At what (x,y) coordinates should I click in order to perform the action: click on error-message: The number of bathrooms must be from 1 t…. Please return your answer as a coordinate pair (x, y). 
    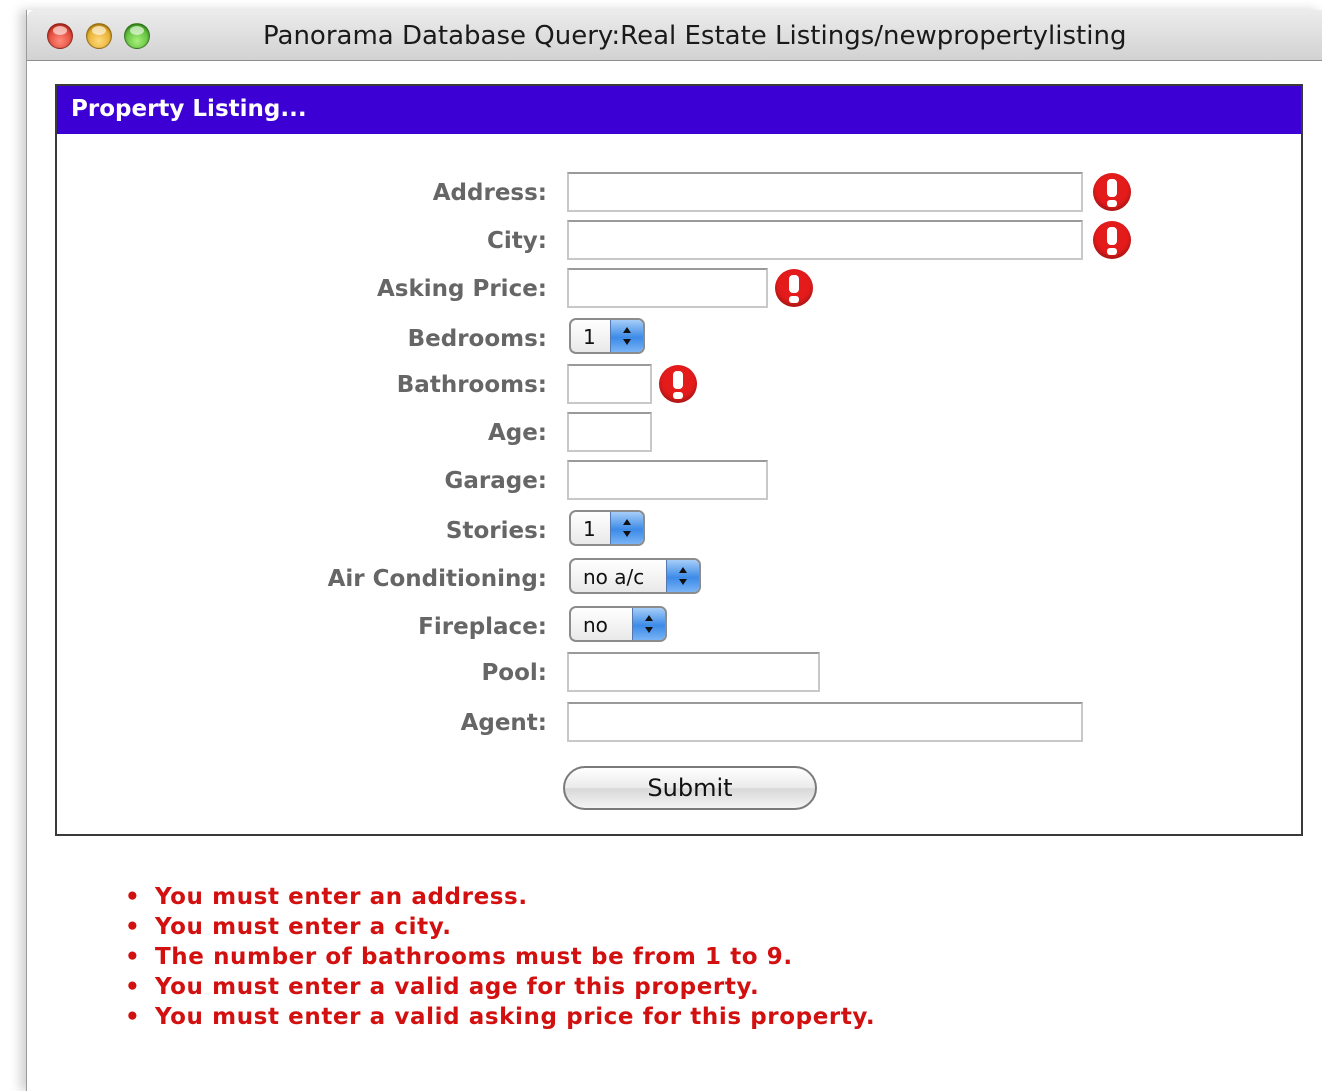
    Looking at the image, I should click on (500, 957).